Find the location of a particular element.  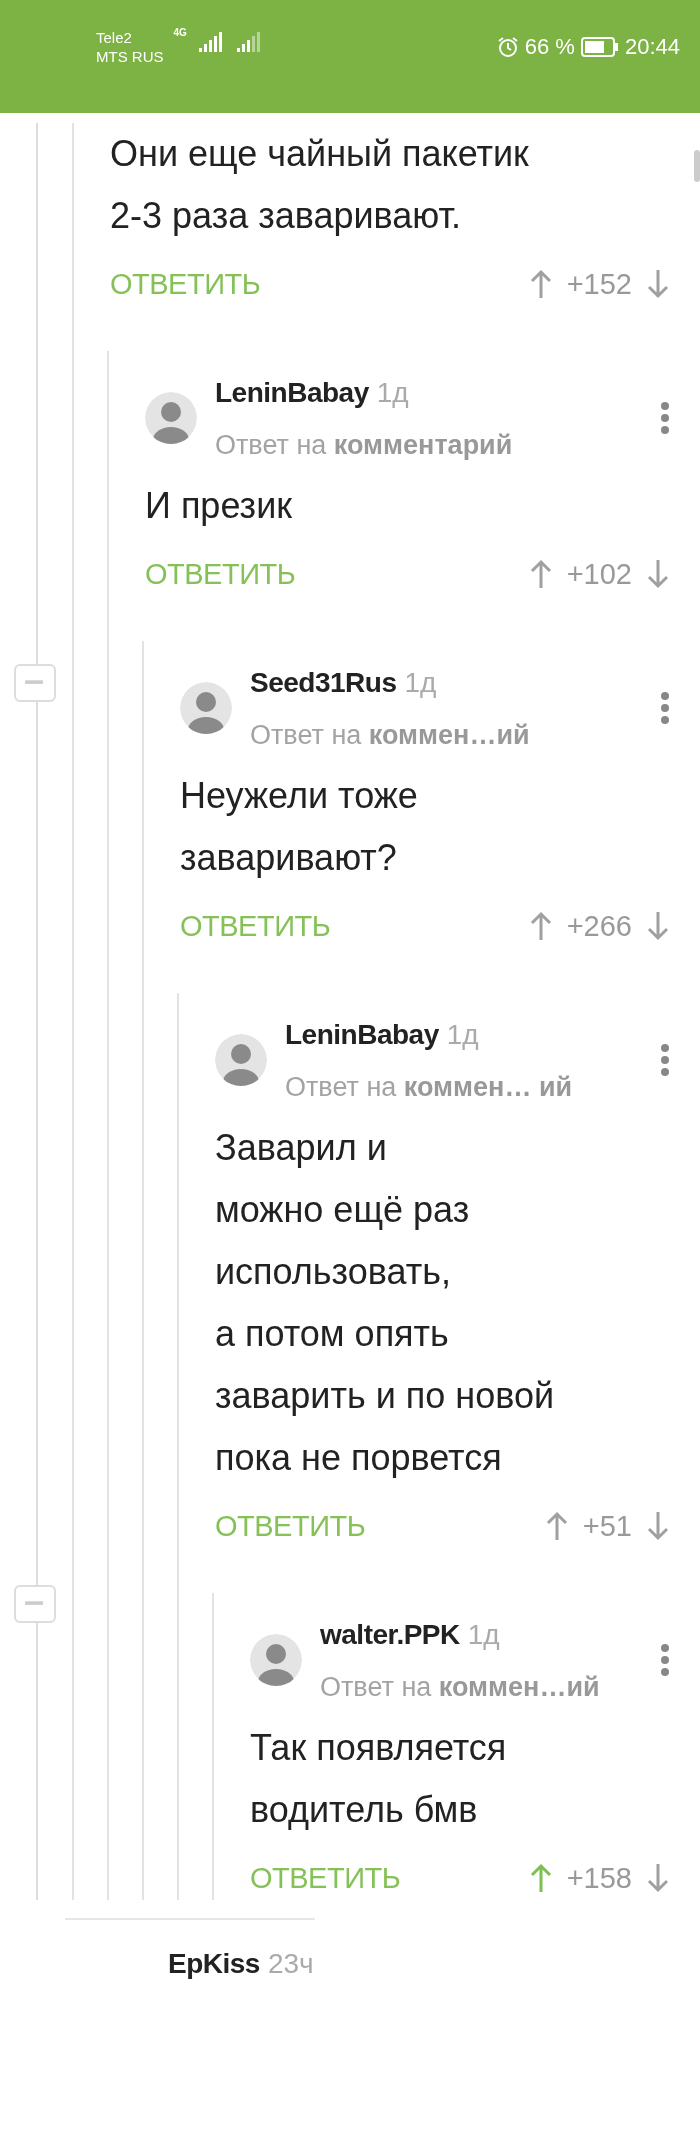

alarm-icon is located at coordinates (507, 47).